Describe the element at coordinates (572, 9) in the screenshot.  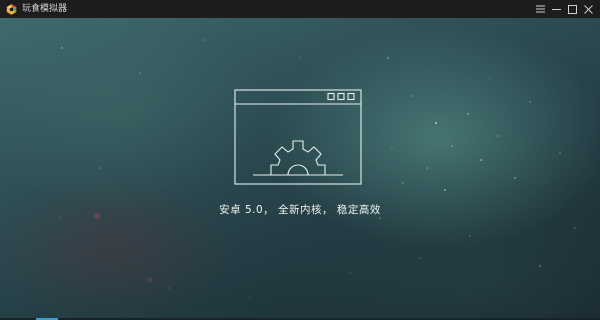
I see `maximize-icon` at that location.